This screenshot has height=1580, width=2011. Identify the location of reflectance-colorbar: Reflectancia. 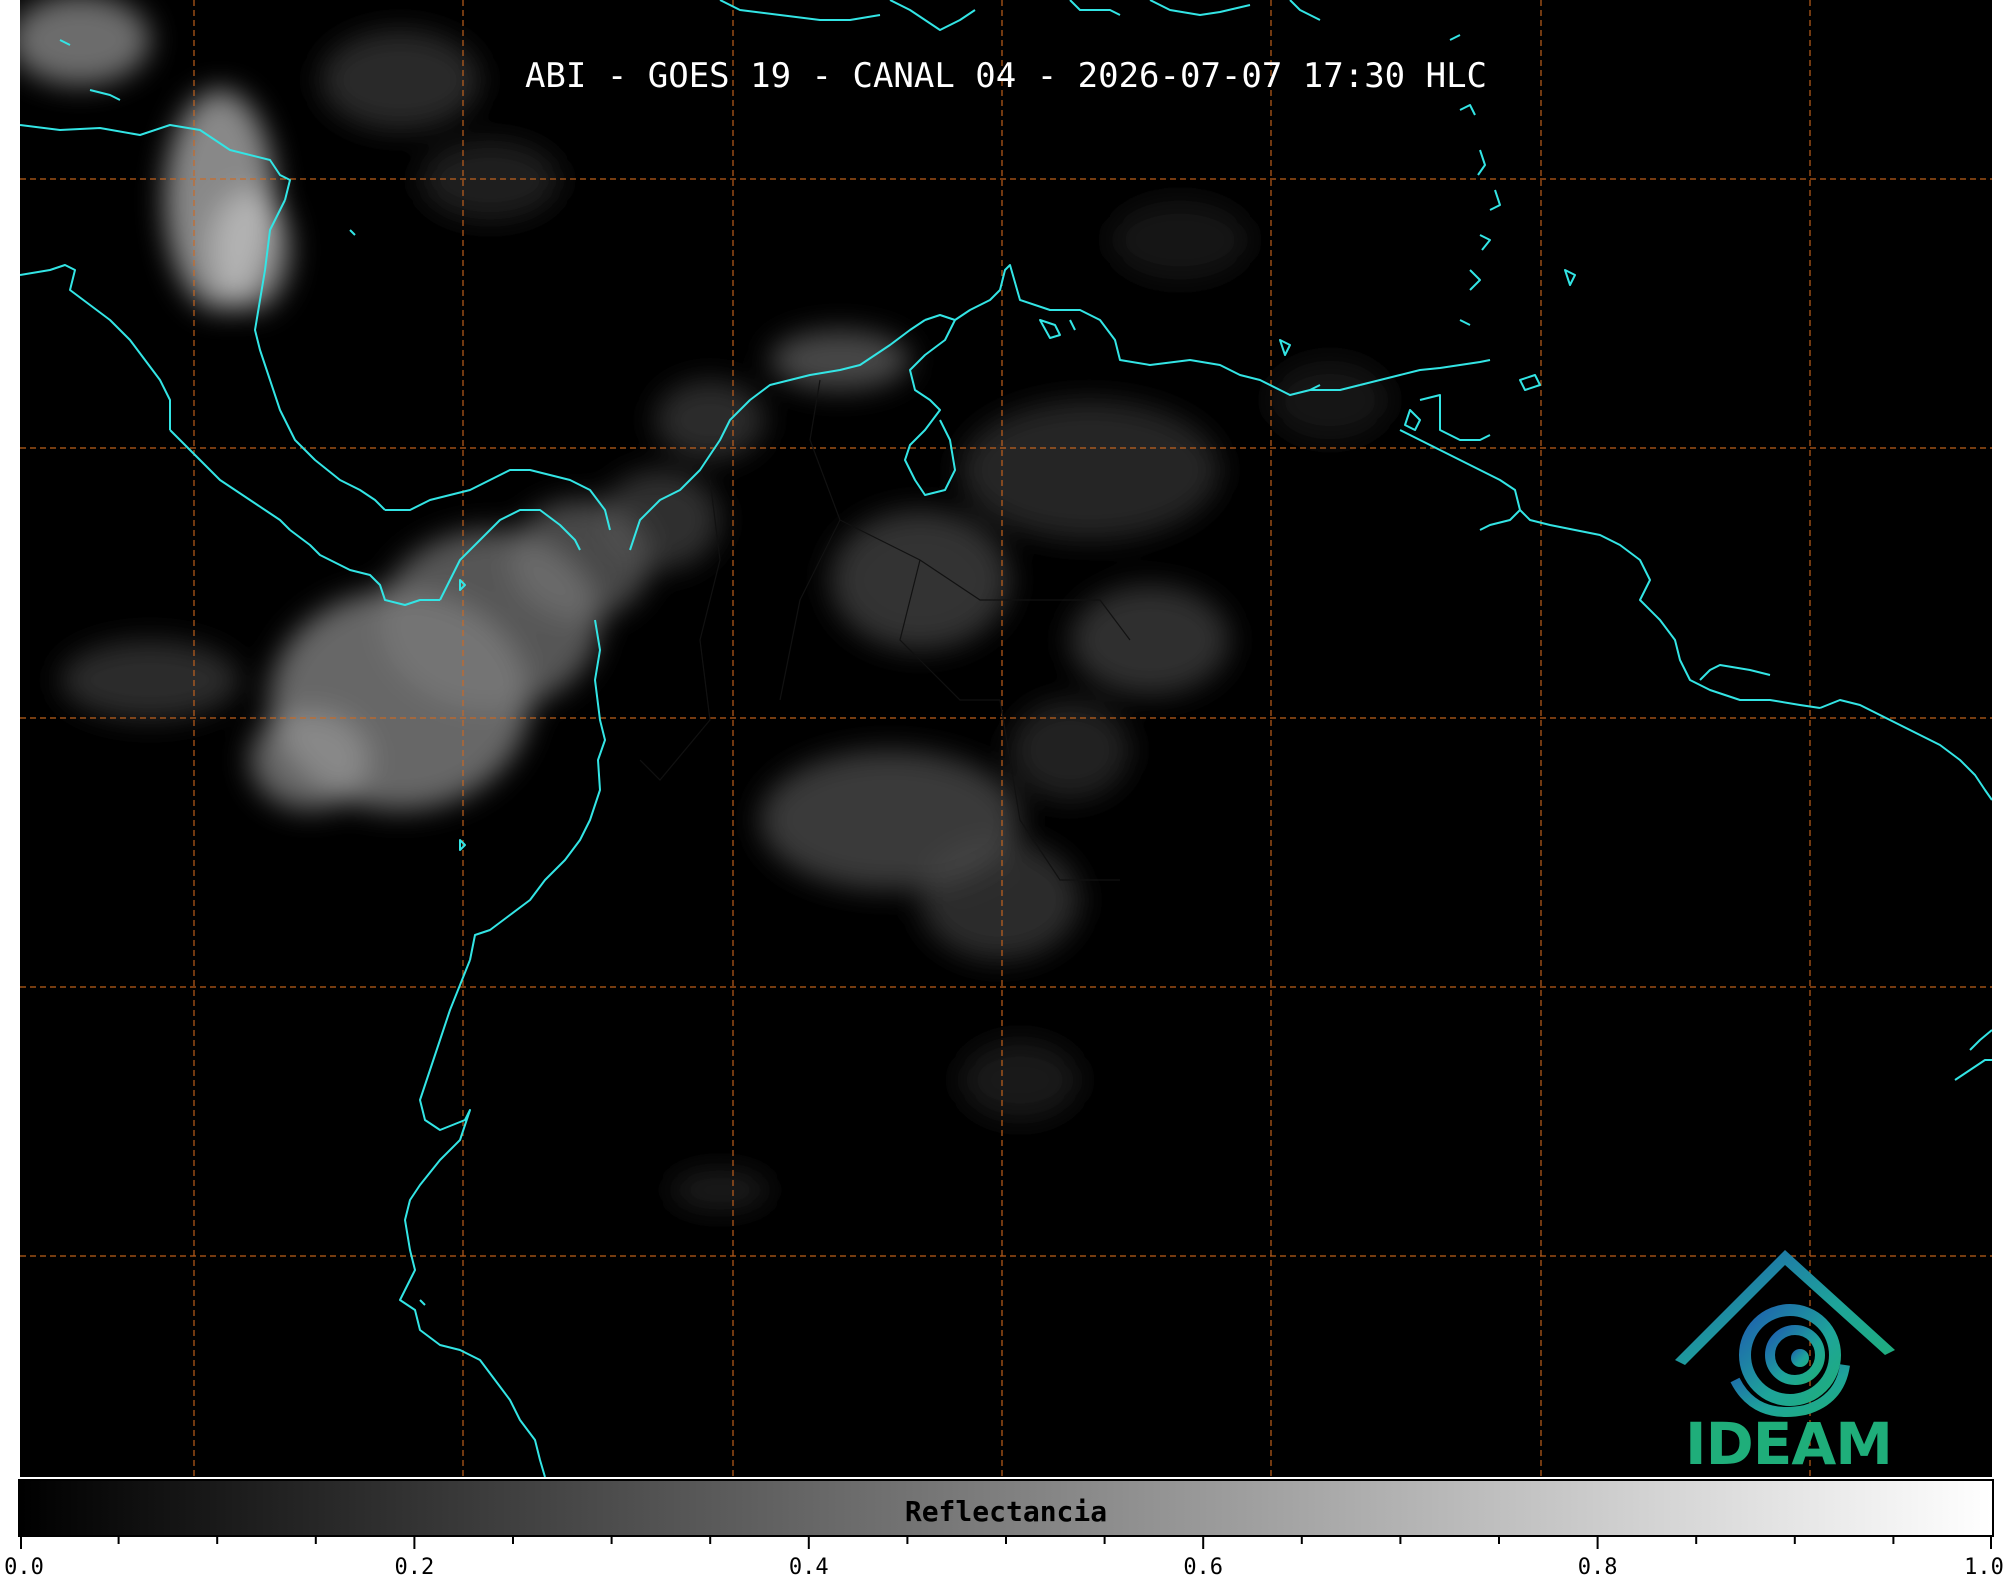
(1006, 1508).